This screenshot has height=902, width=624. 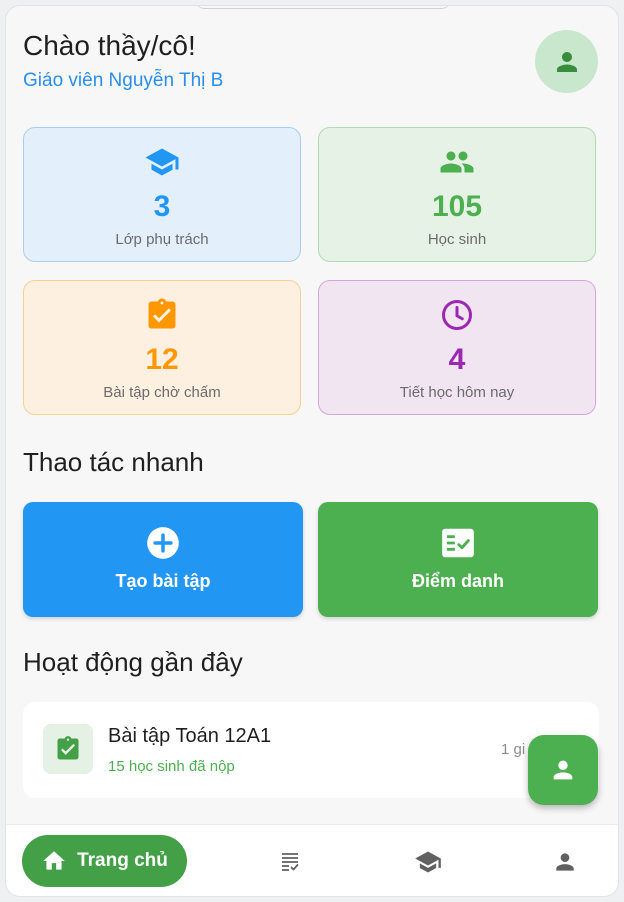 I want to click on profile-avatar, so click(x=566, y=61).